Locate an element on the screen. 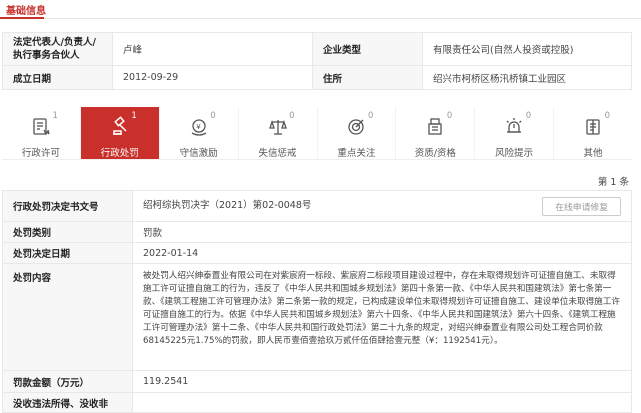 The image size is (641, 413). tab-label: 其他 is located at coordinates (593, 153).